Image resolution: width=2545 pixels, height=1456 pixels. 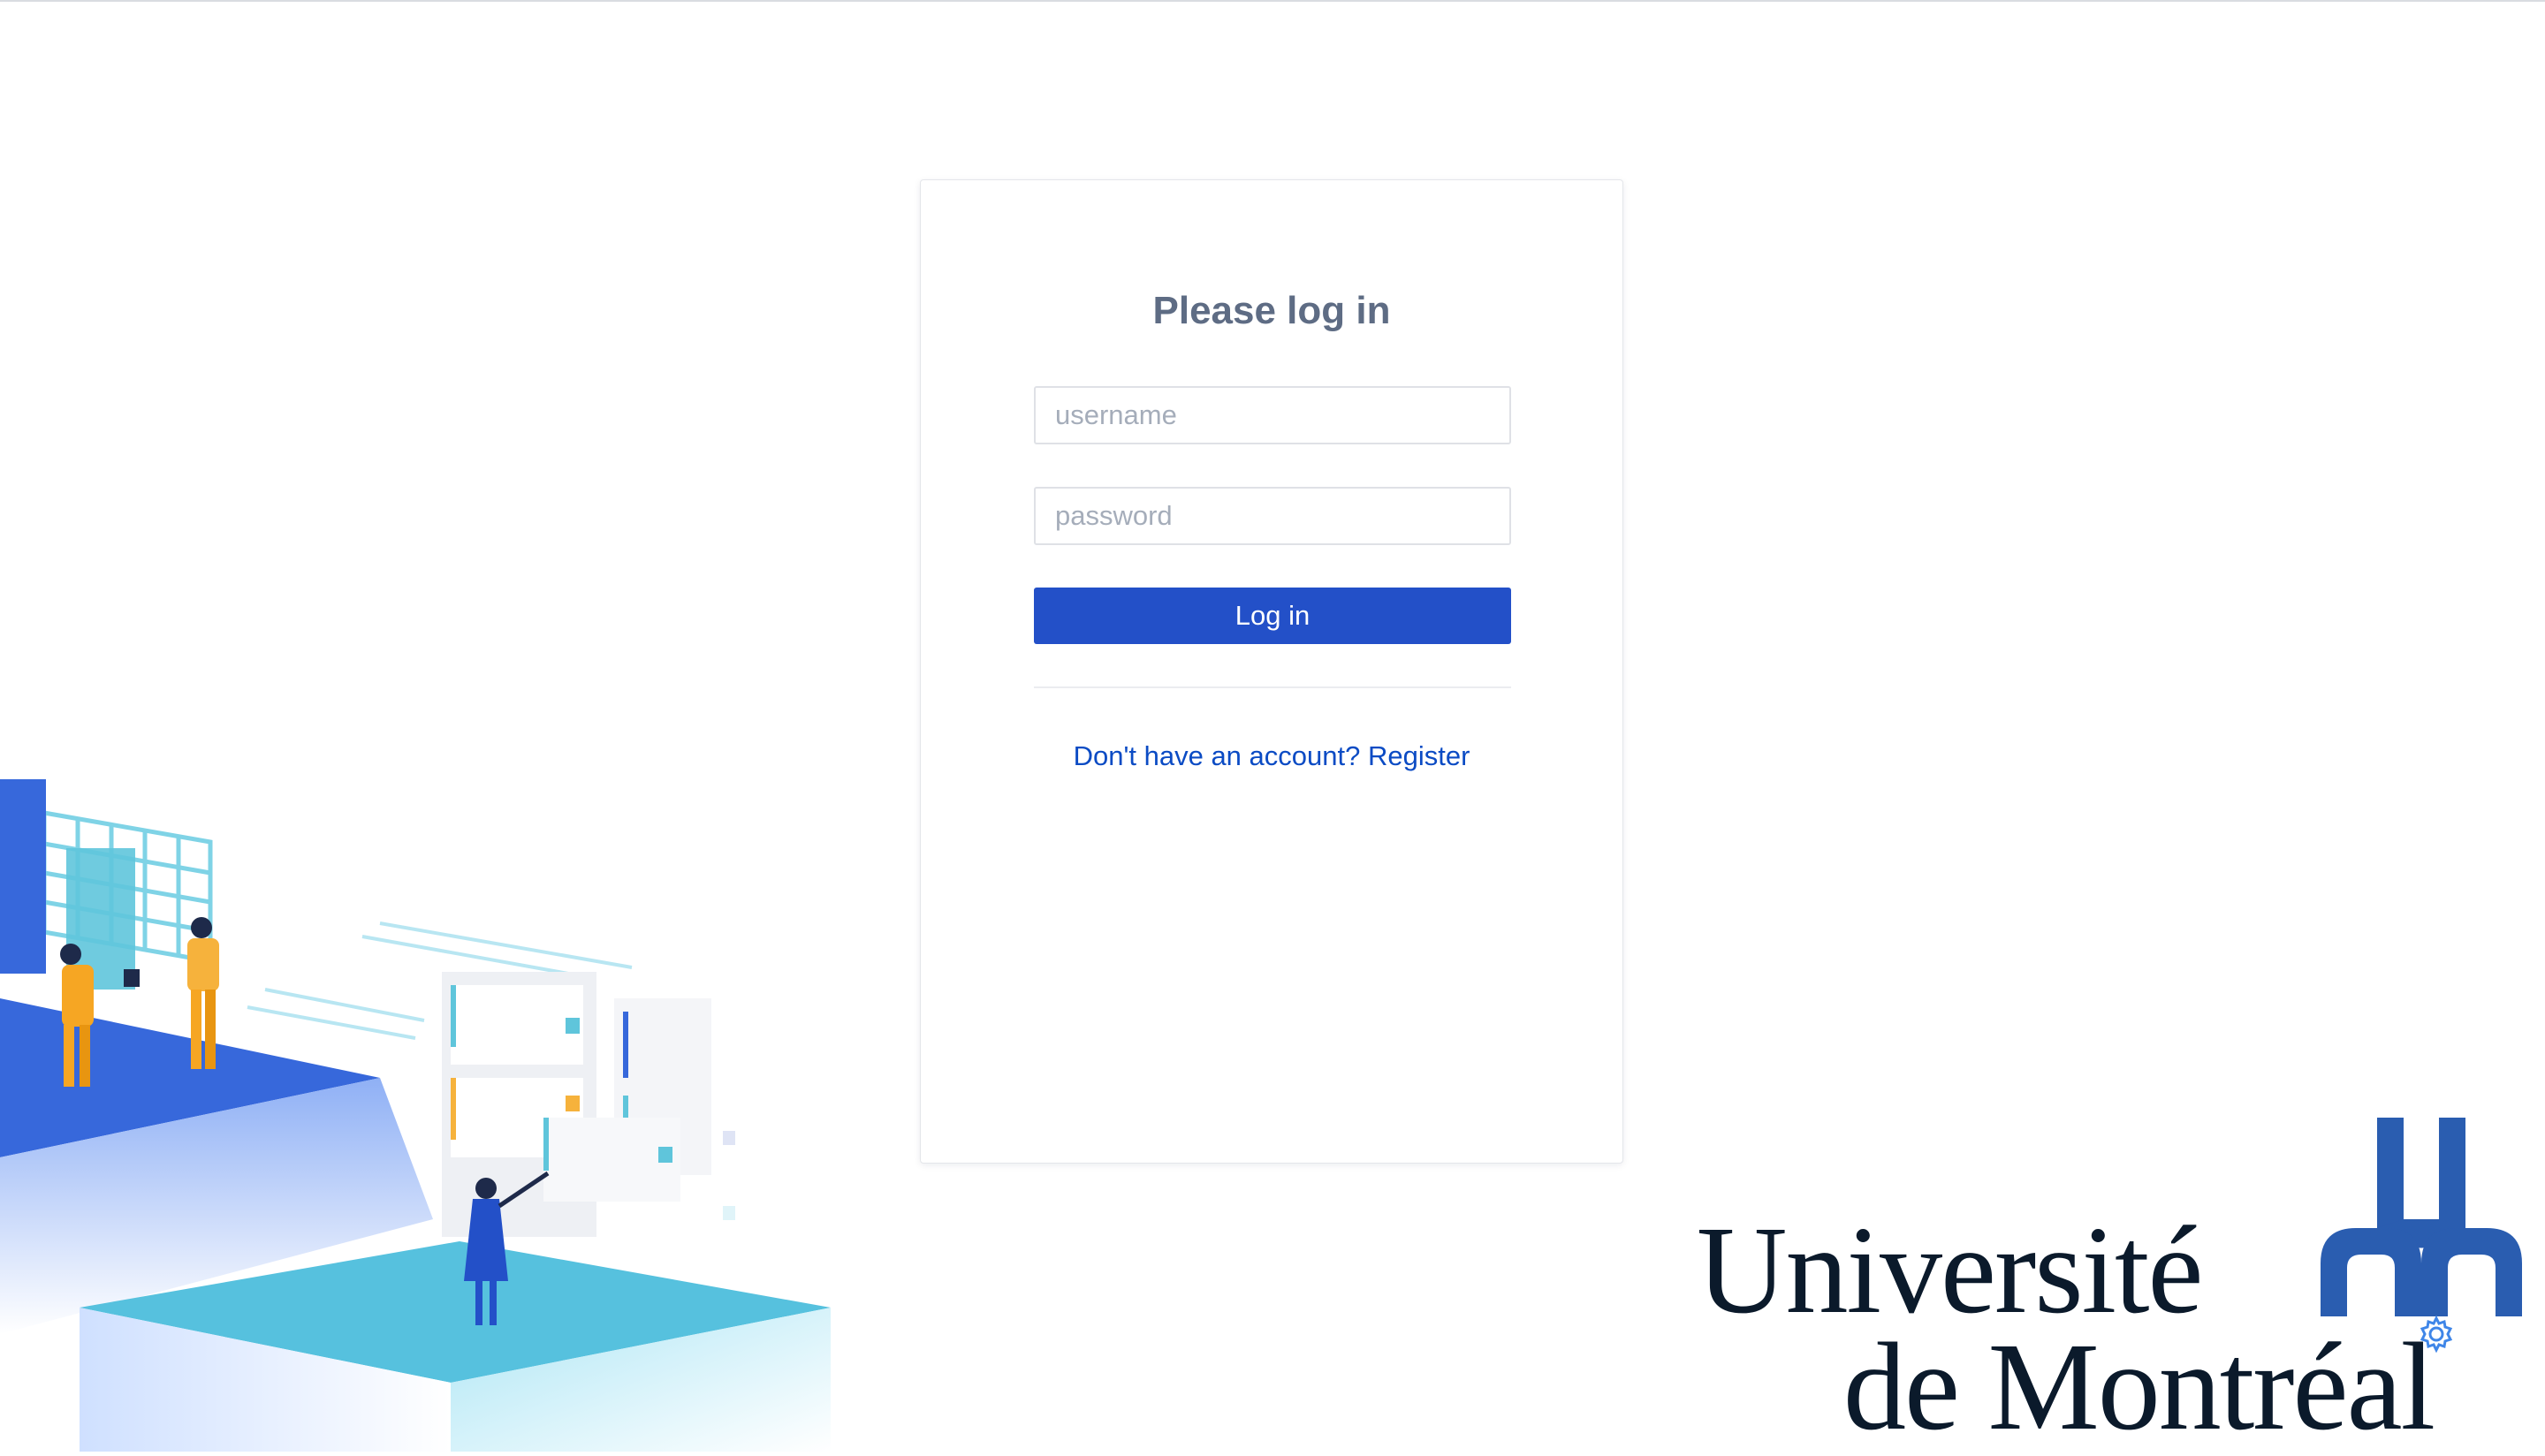 What do you see at coordinates (1271, 756) in the screenshot?
I see `register-link: Don't have an account? Register` at bounding box center [1271, 756].